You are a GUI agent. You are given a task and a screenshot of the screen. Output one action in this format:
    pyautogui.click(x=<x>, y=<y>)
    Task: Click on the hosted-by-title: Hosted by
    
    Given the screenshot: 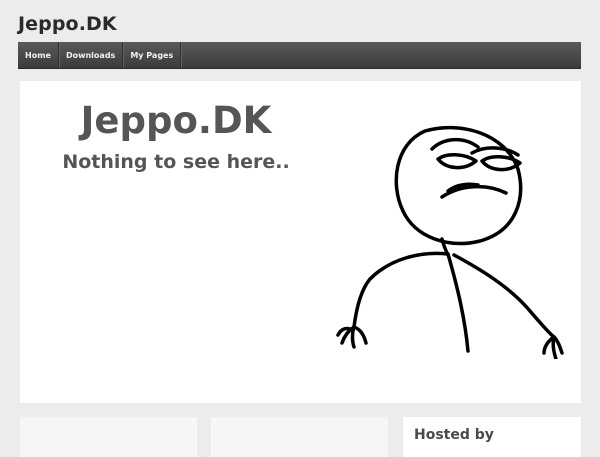 What is the action you would take?
    pyautogui.click(x=454, y=435)
    